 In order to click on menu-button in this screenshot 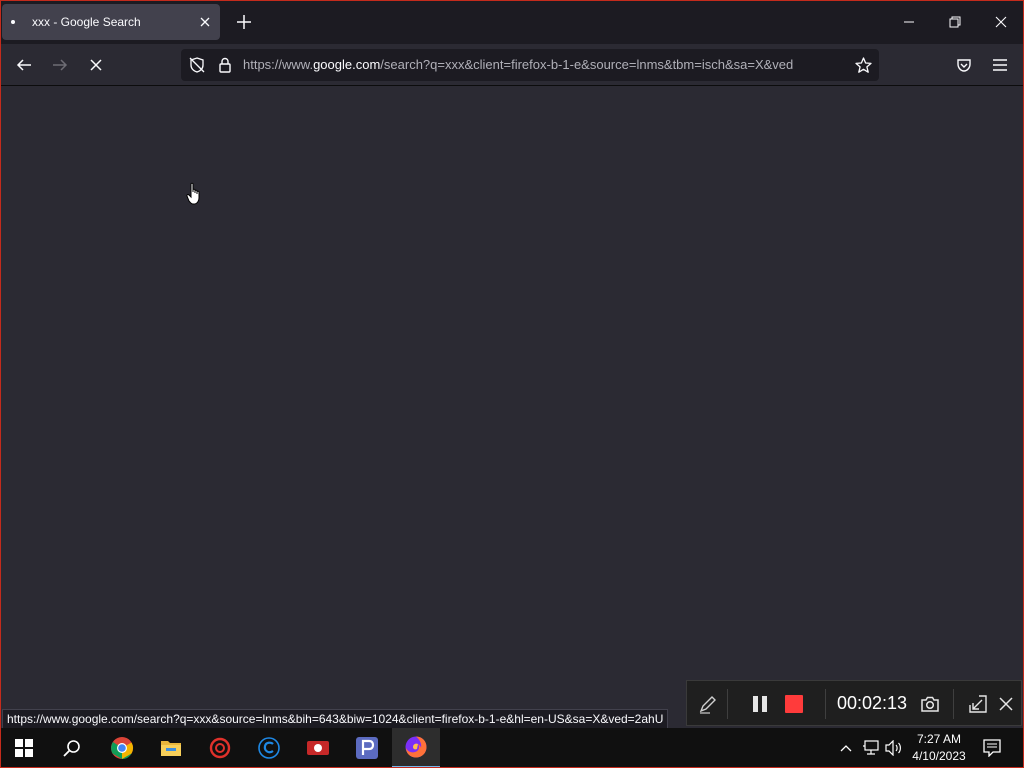, I will do `click(1000, 65)`.